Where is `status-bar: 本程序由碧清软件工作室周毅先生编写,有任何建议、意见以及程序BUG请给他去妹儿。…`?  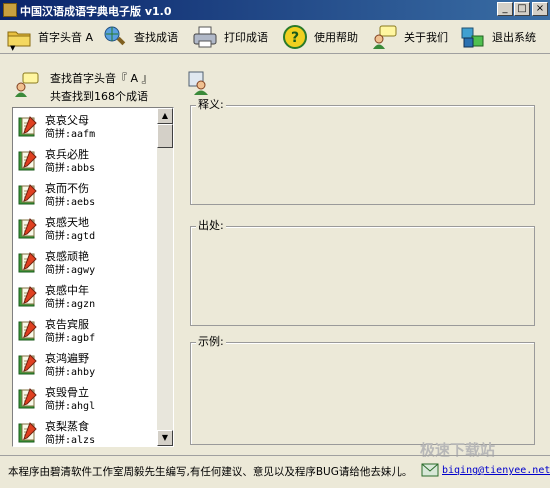
status-bar: 本程序由碧清软件工作室周毅先生编写,有任何建议、意见以及程序BUG请给他去妹儿。… is located at coordinates (275, 471).